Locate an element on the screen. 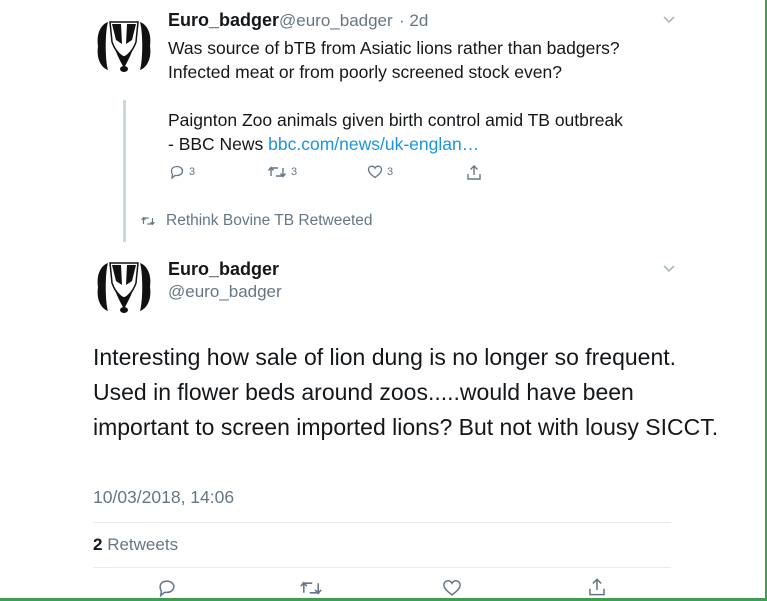 This screenshot has height=601, width=767. retweet-notice: Rethink Bovine TB Retweeted is located at coordinates (256, 221).